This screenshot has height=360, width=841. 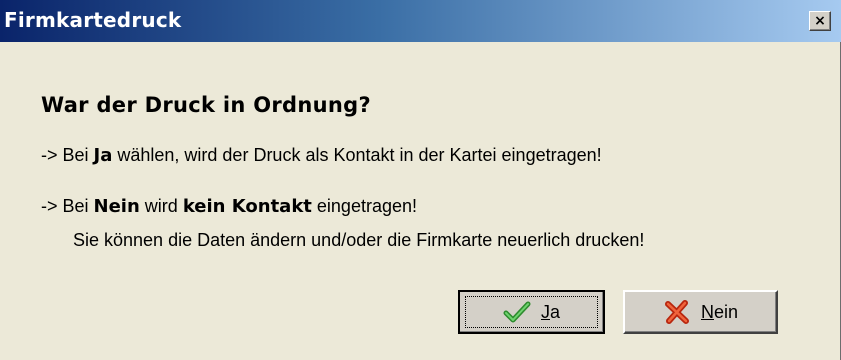 What do you see at coordinates (531, 312) in the screenshot?
I see `yes-button: Ja` at bounding box center [531, 312].